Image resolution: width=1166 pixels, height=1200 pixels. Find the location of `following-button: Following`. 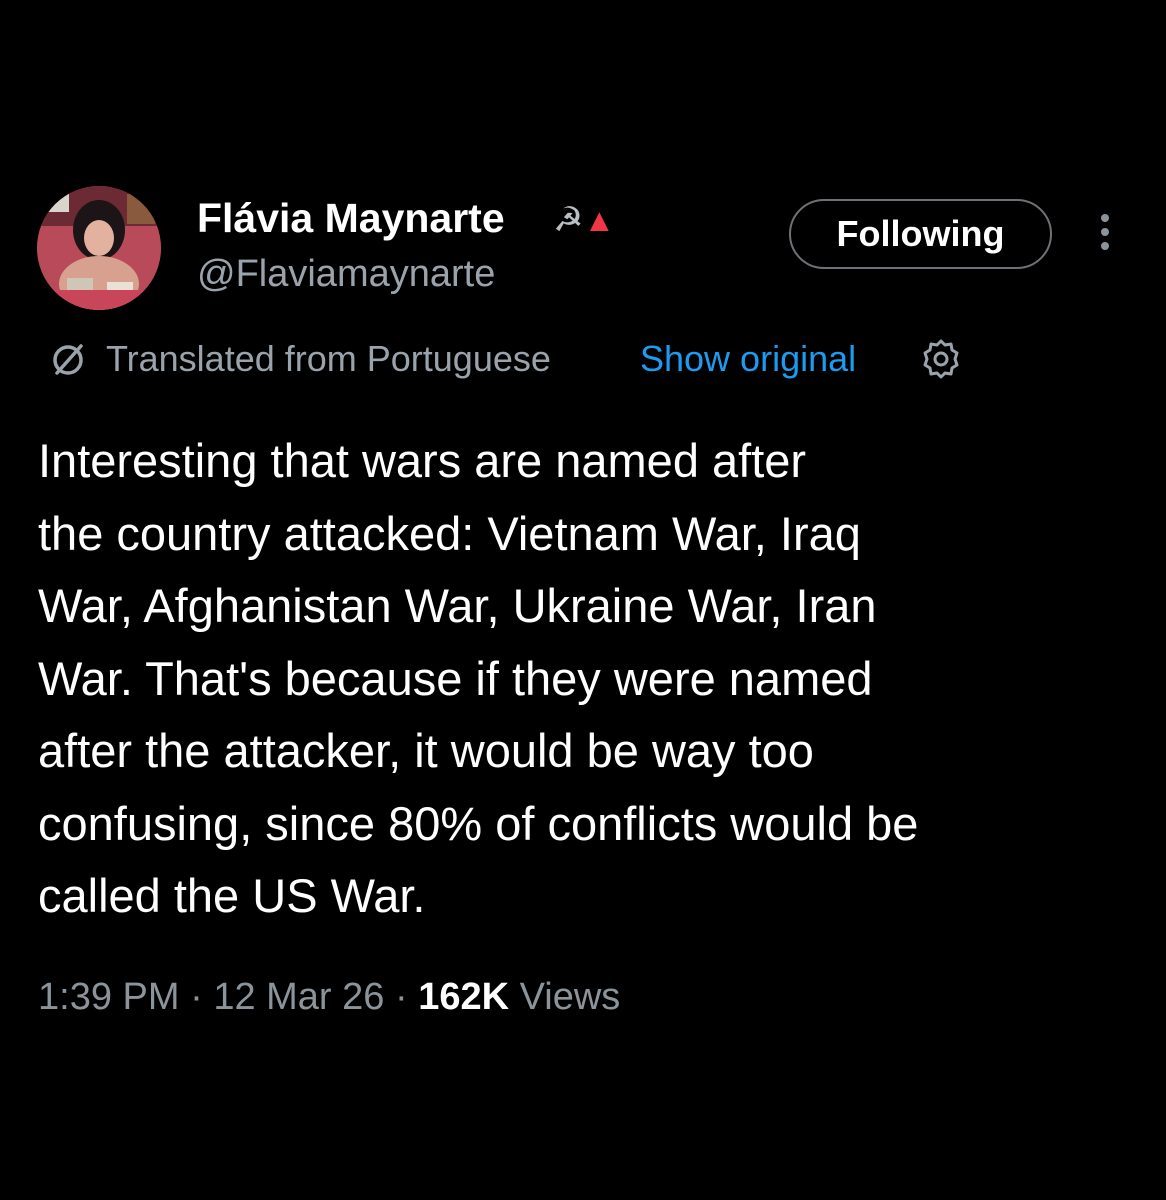

following-button: Following is located at coordinates (920, 234).